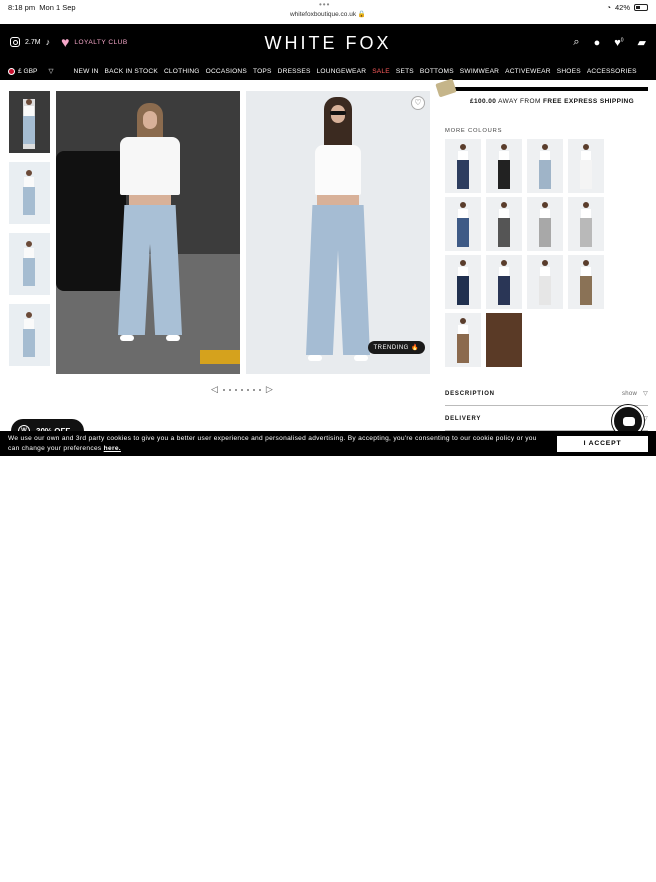 This screenshot has height=882, width=656. What do you see at coordinates (629, 421) in the screenshot?
I see `chat-bubble-icon` at bounding box center [629, 421].